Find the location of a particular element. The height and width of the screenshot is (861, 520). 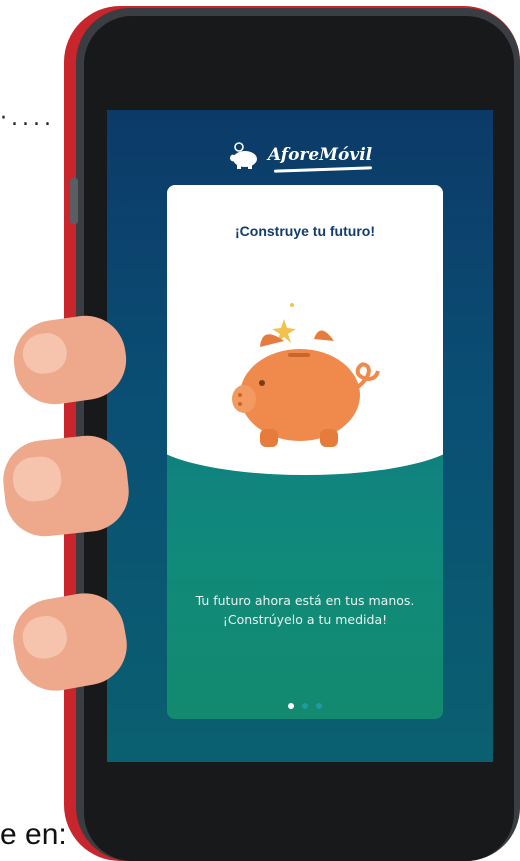

caption-fragment: e en: is located at coordinates (33, 834).